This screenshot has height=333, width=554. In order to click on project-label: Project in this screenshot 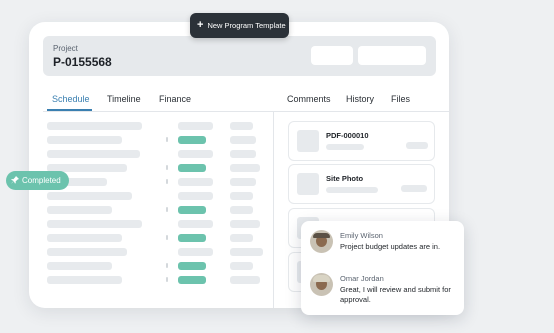, I will do `click(65, 48)`.